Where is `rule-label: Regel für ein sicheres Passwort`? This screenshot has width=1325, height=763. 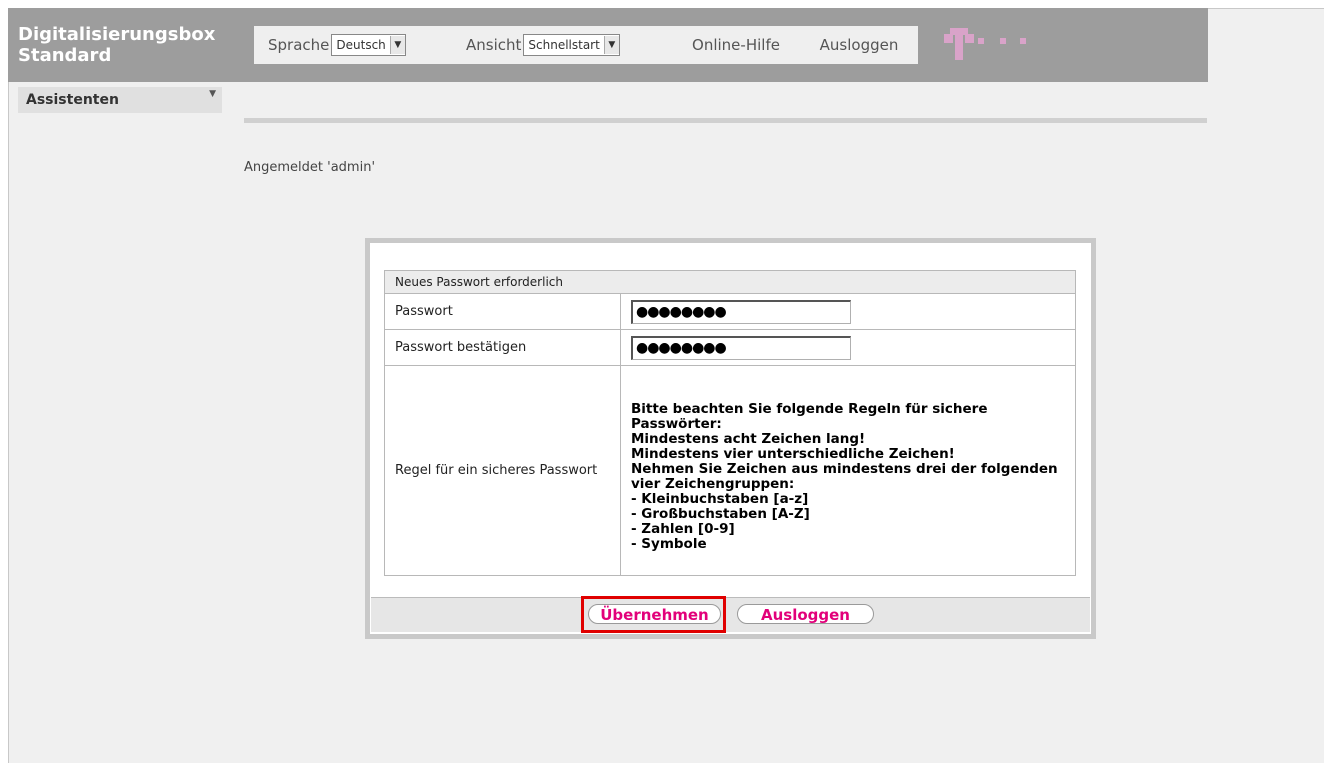 rule-label: Regel für ein sicheres Passwort is located at coordinates (502, 470).